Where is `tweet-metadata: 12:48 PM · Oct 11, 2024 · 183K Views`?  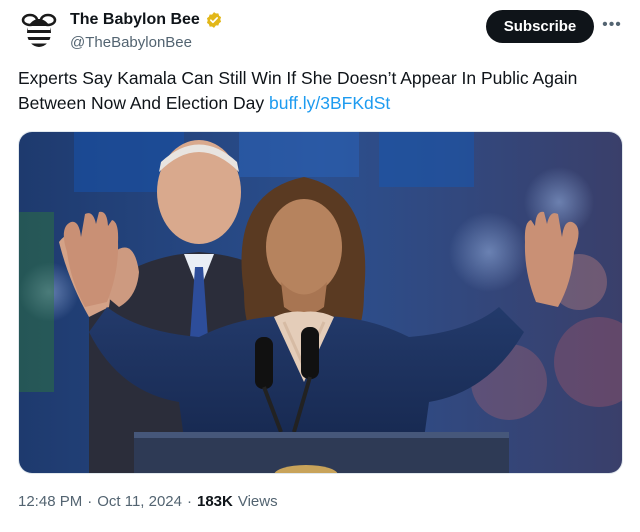 tweet-metadata: 12:48 PM · Oct 11, 2024 · 183K Views is located at coordinates (148, 501).